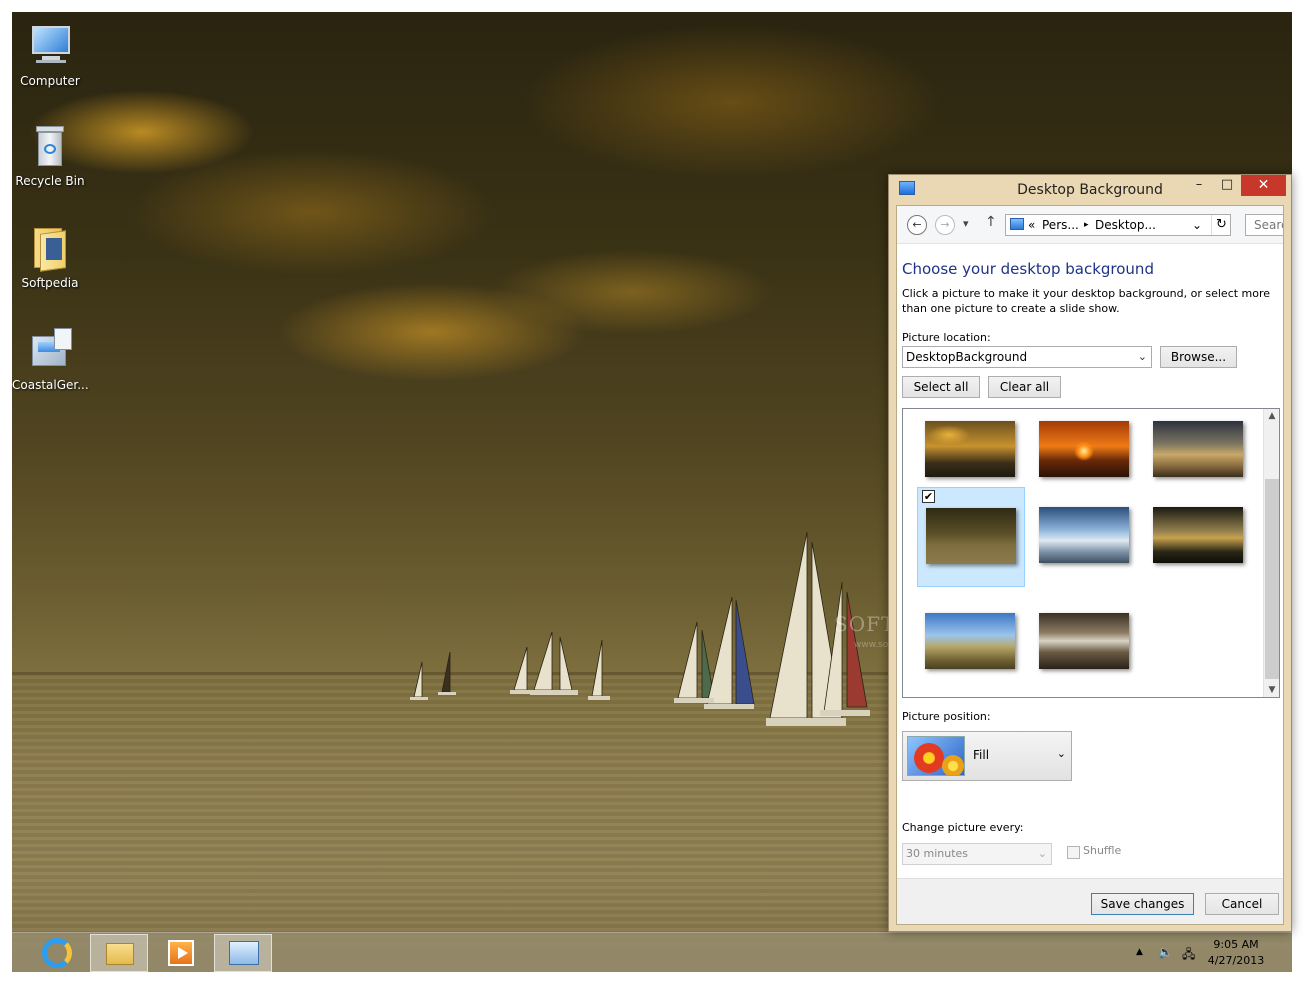 The height and width of the screenshot is (992, 1312). I want to click on system-clock: 9:05 AM 4/27/2013, so click(1236, 953).